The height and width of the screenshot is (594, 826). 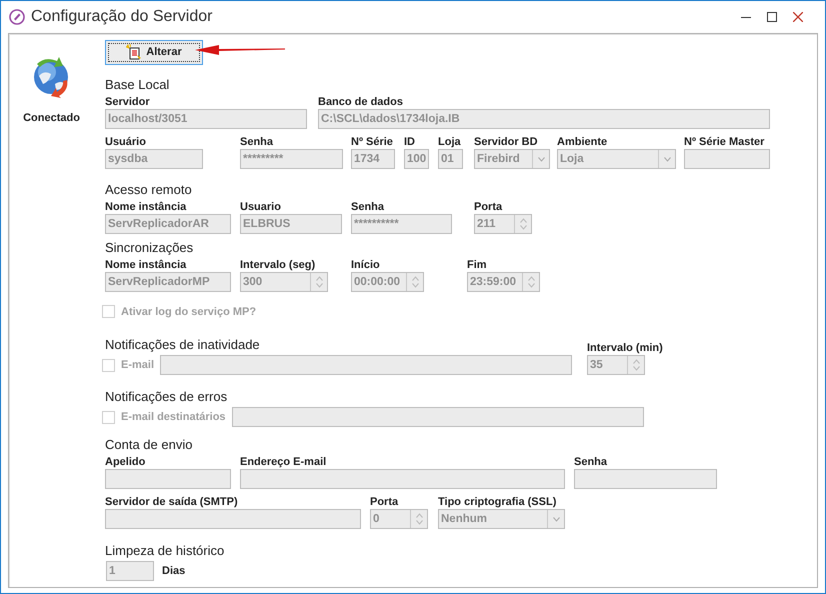 I want to click on section-title: Conta de envio, so click(x=148, y=445).